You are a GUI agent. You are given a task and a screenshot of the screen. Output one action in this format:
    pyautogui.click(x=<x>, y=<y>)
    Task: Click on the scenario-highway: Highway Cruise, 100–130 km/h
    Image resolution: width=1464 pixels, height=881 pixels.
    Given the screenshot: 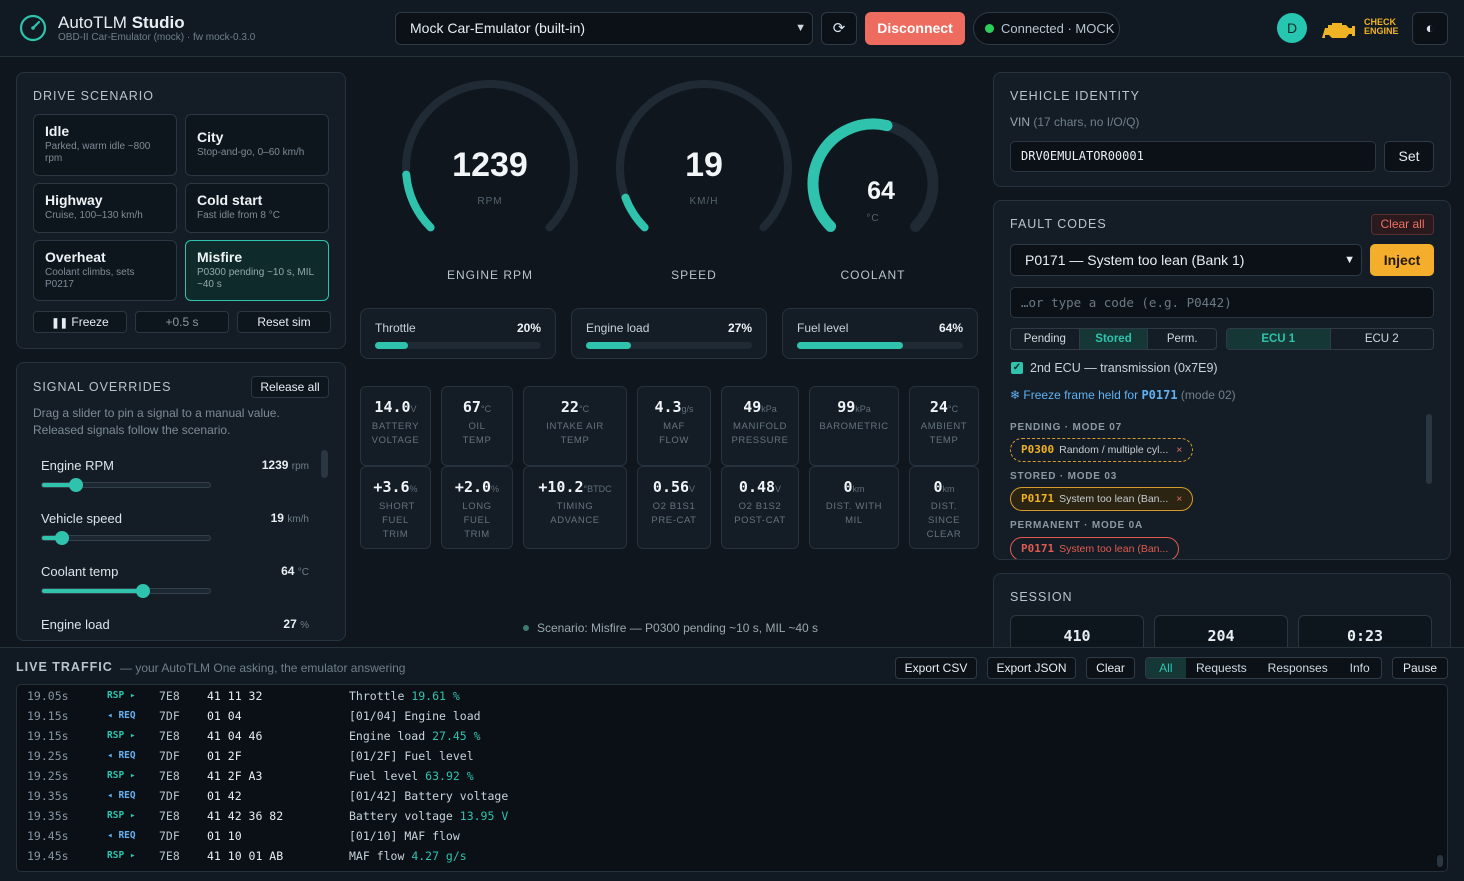 What is the action you would take?
    pyautogui.click(x=105, y=208)
    